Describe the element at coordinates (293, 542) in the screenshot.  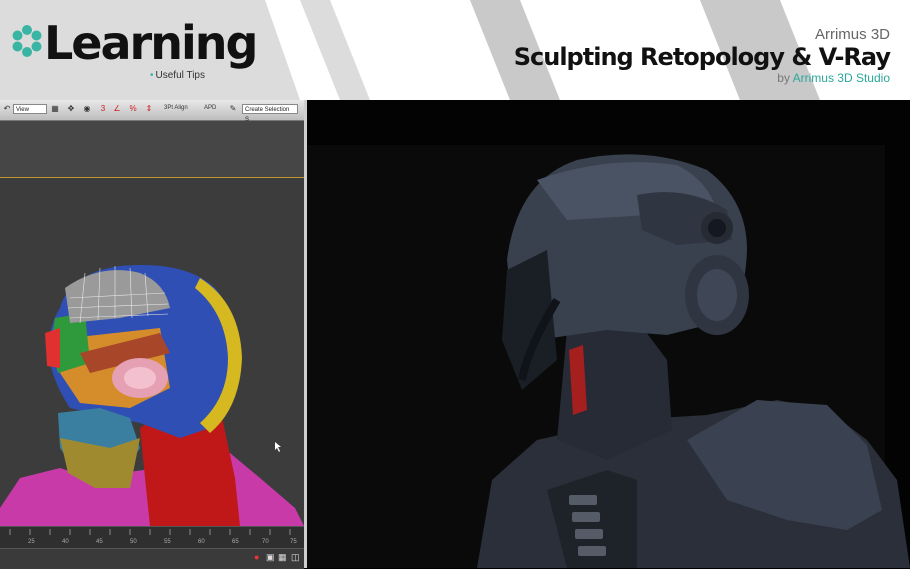
I see `timeline-tick-label: 75` at that location.